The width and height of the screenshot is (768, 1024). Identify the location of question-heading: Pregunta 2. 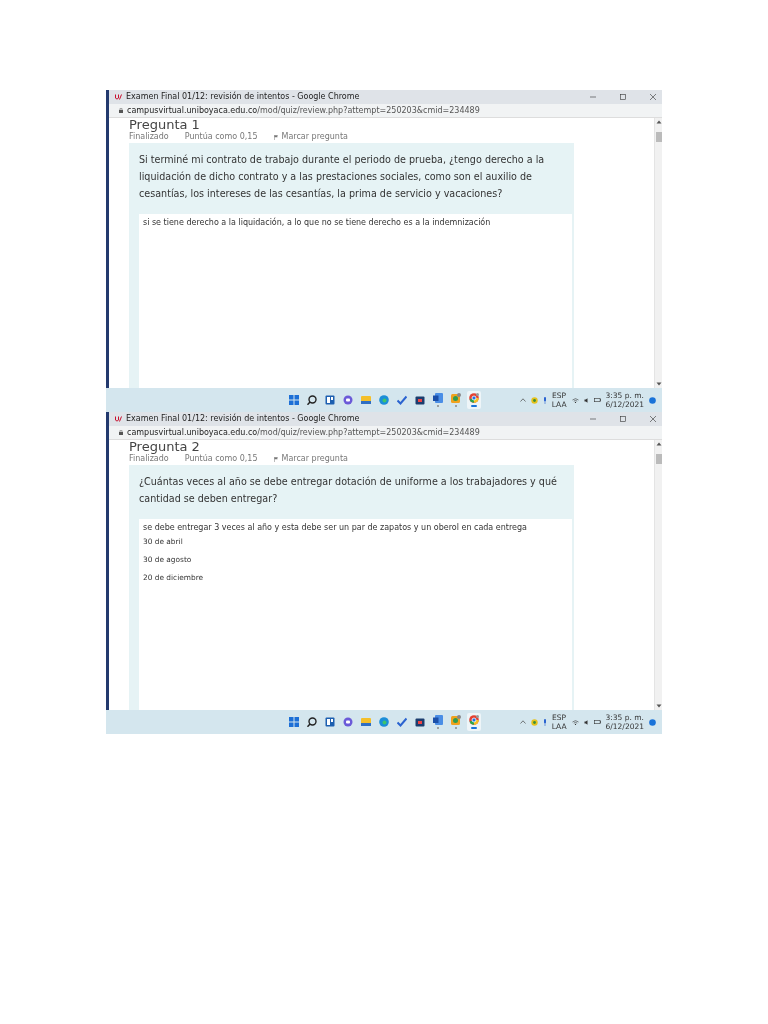
(164, 446).